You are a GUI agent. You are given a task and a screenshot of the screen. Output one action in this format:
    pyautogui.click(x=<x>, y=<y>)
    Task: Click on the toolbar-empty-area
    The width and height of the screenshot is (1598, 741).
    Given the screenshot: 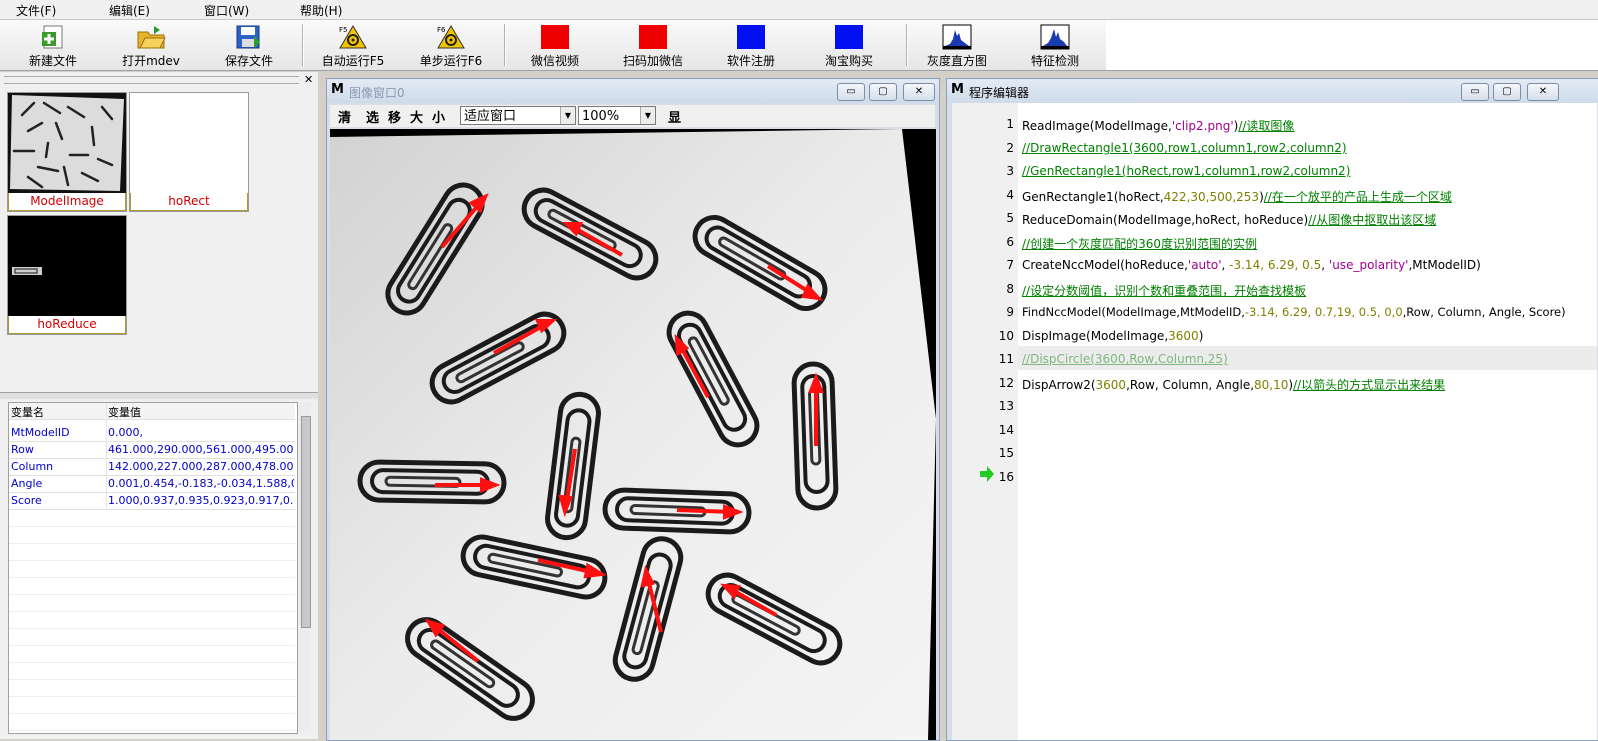 What is the action you would take?
    pyautogui.click(x=1352, y=45)
    